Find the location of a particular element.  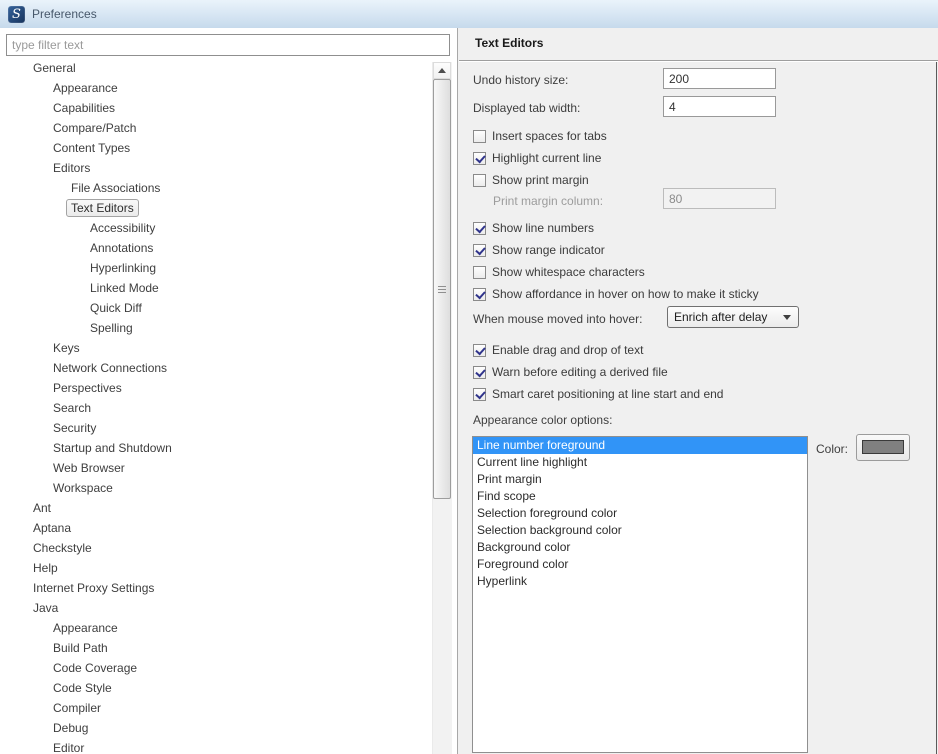

tree-item-network-connections: Network Connections is located at coordinates (215, 368).